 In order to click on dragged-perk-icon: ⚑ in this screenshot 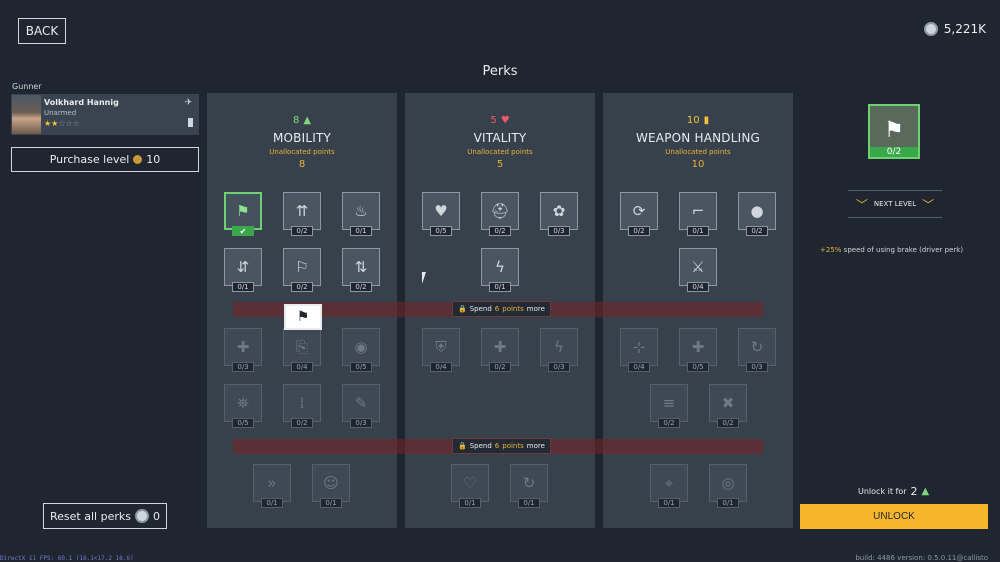, I will do `click(303, 317)`.